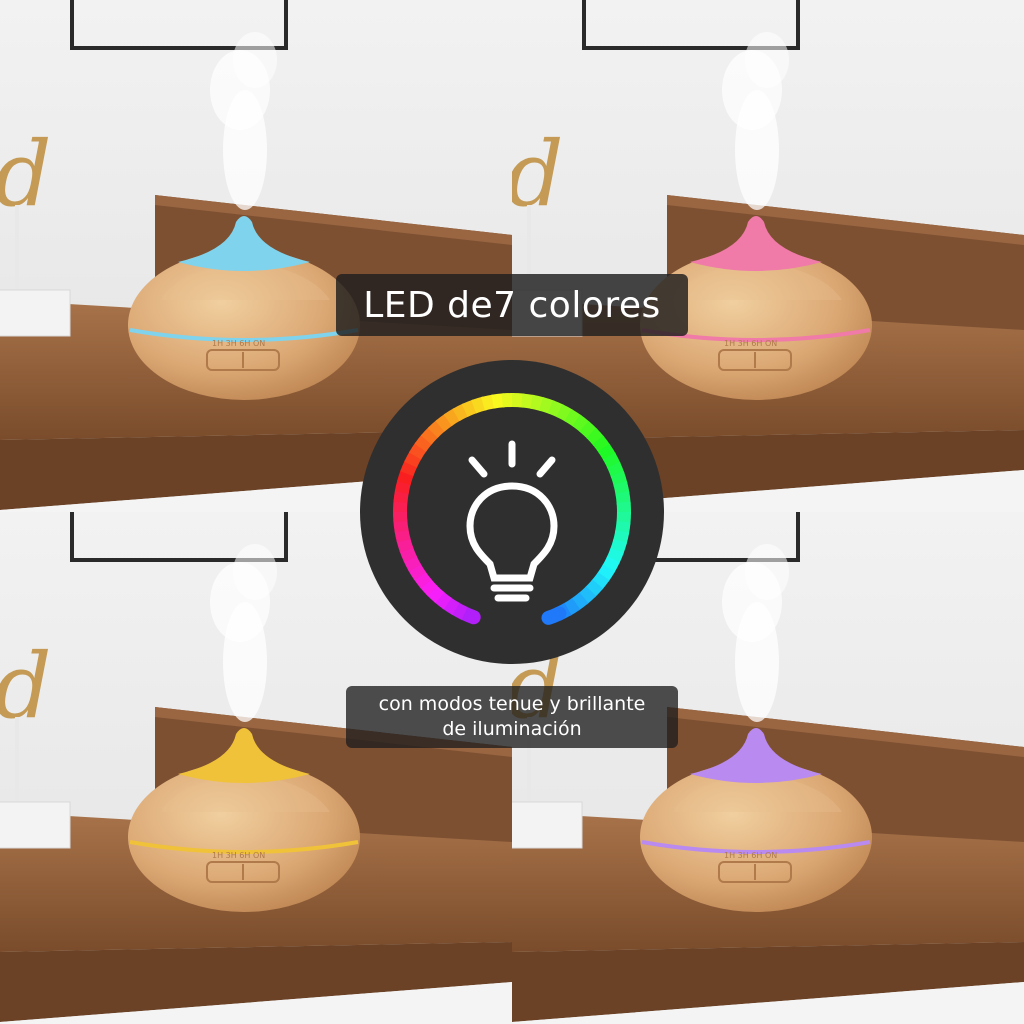 The image size is (1024, 1024). I want to click on title-banner: LED de7 colores, so click(512, 305).